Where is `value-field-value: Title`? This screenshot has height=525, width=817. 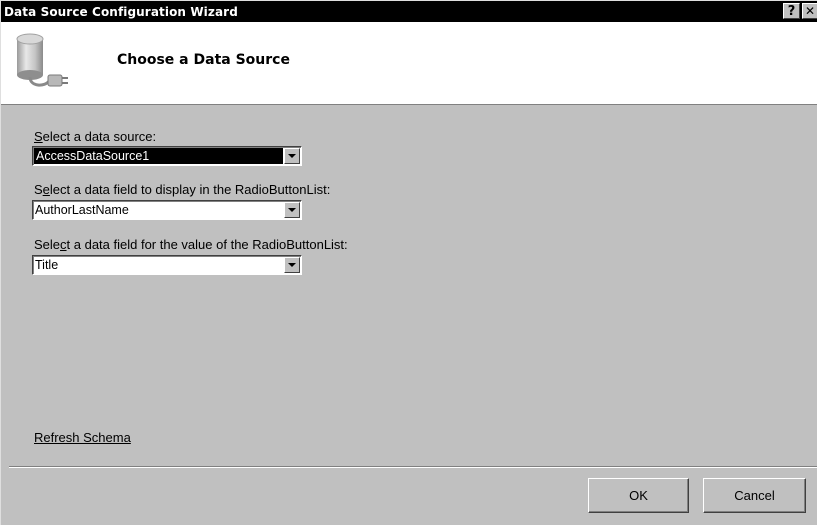
value-field-value: Title is located at coordinates (47, 265).